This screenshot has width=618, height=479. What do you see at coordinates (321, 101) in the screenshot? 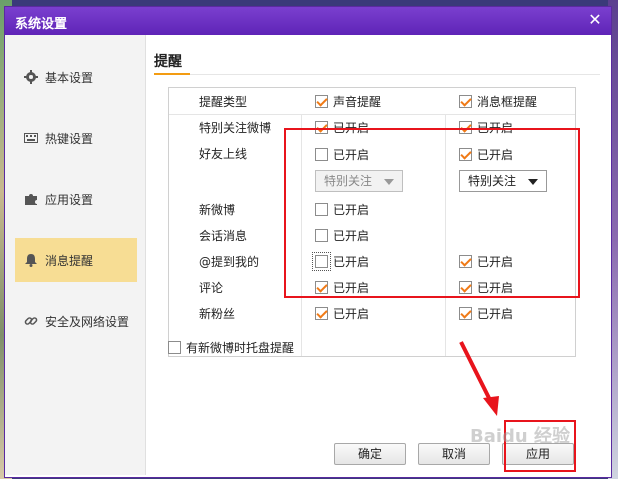
I see `sound-all-checkbox` at bounding box center [321, 101].